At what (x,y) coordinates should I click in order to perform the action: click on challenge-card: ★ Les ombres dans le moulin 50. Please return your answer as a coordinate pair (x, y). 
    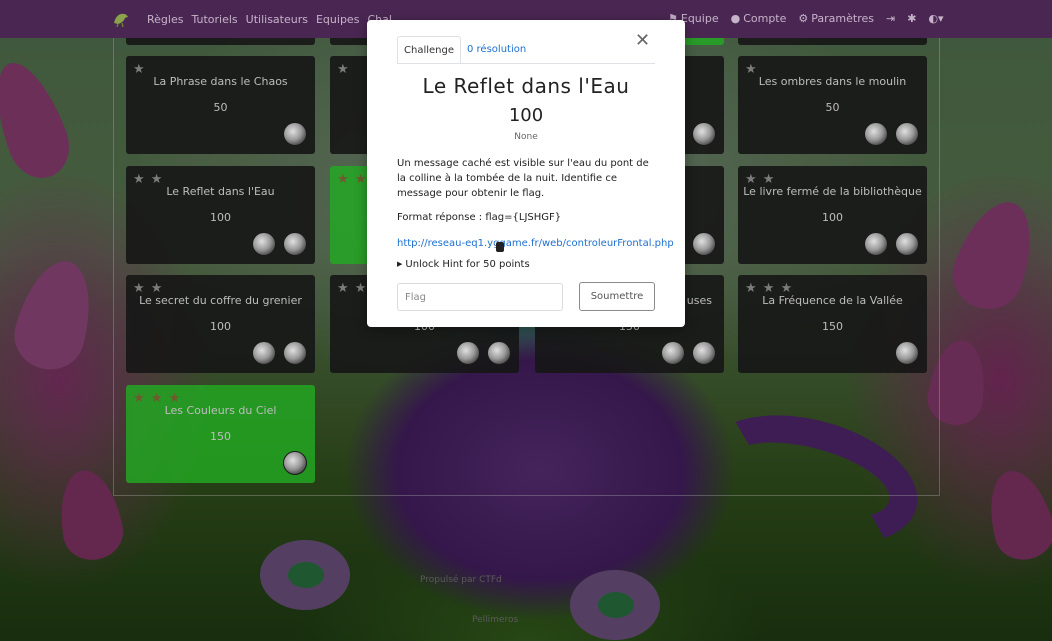
    Looking at the image, I should click on (832, 105).